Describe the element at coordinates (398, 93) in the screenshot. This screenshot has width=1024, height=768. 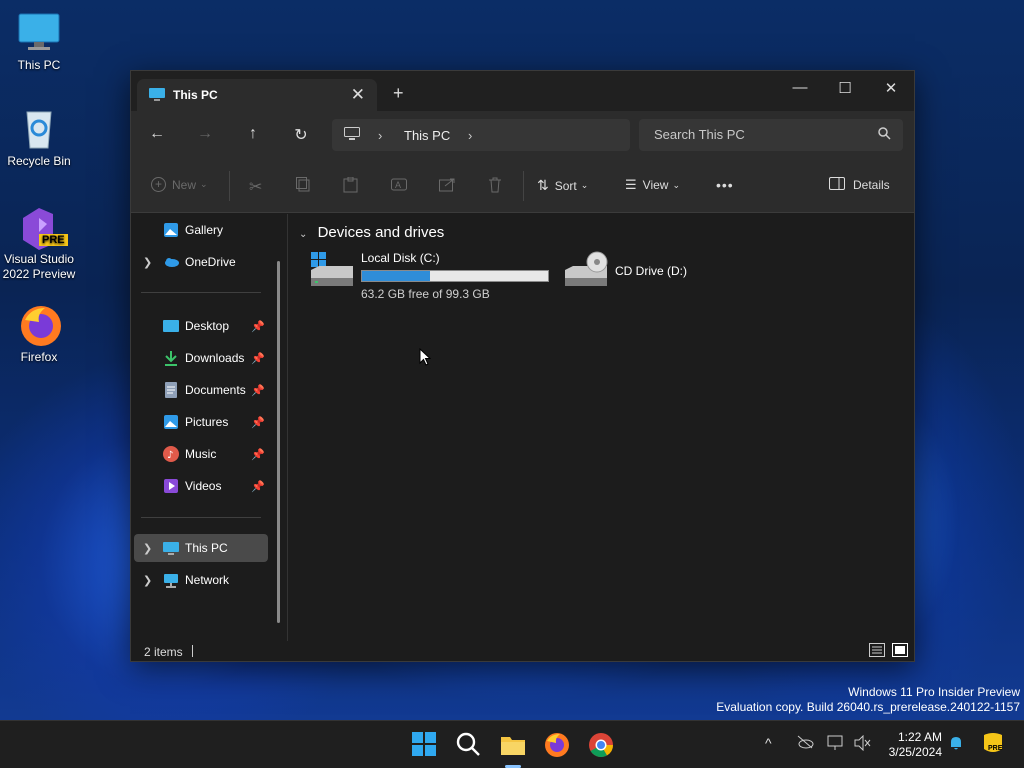
I see `new-tab-button: +` at that location.